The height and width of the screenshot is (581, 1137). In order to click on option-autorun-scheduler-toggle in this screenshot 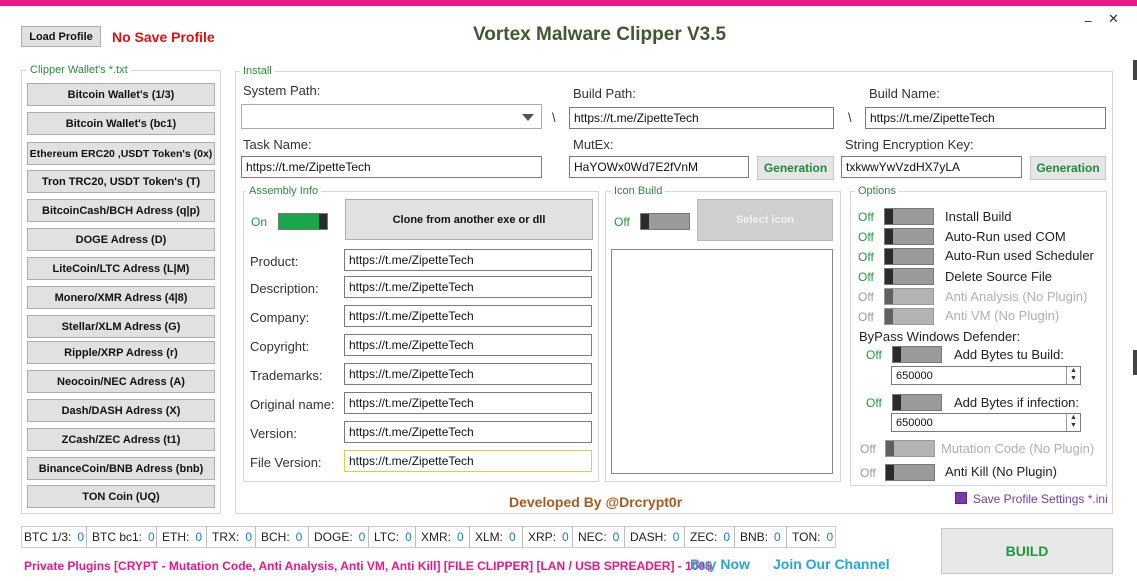, I will do `click(909, 256)`.